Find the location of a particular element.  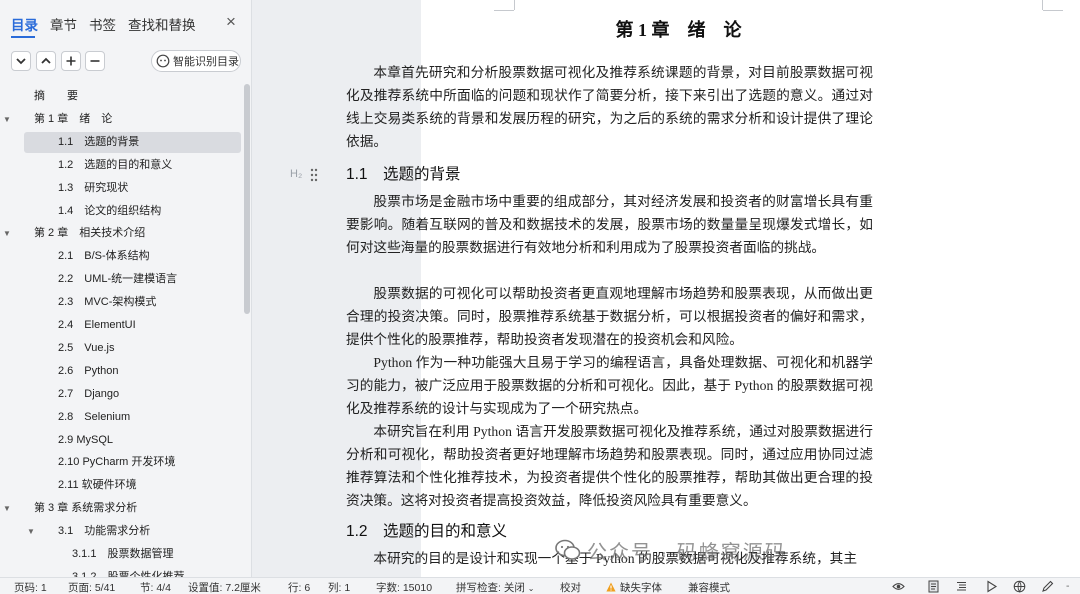

toc-item: 2.3 MVC-架构模式 is located at coordinates (132, 302).